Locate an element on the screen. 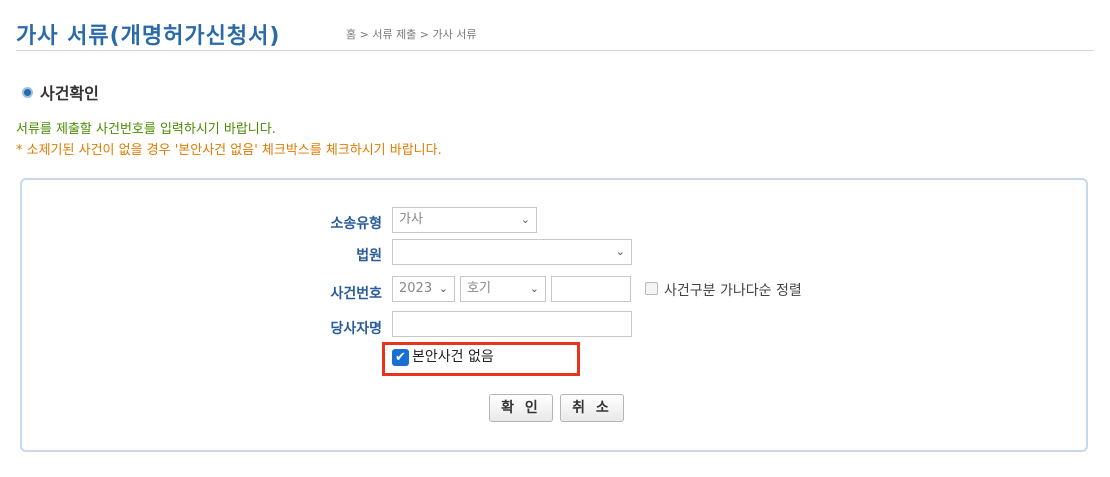  title-bar: 가사 서류(개명허가신청서) 홈 > 서류 제출 > 가사 서류 is located at coordinates (555, 32).